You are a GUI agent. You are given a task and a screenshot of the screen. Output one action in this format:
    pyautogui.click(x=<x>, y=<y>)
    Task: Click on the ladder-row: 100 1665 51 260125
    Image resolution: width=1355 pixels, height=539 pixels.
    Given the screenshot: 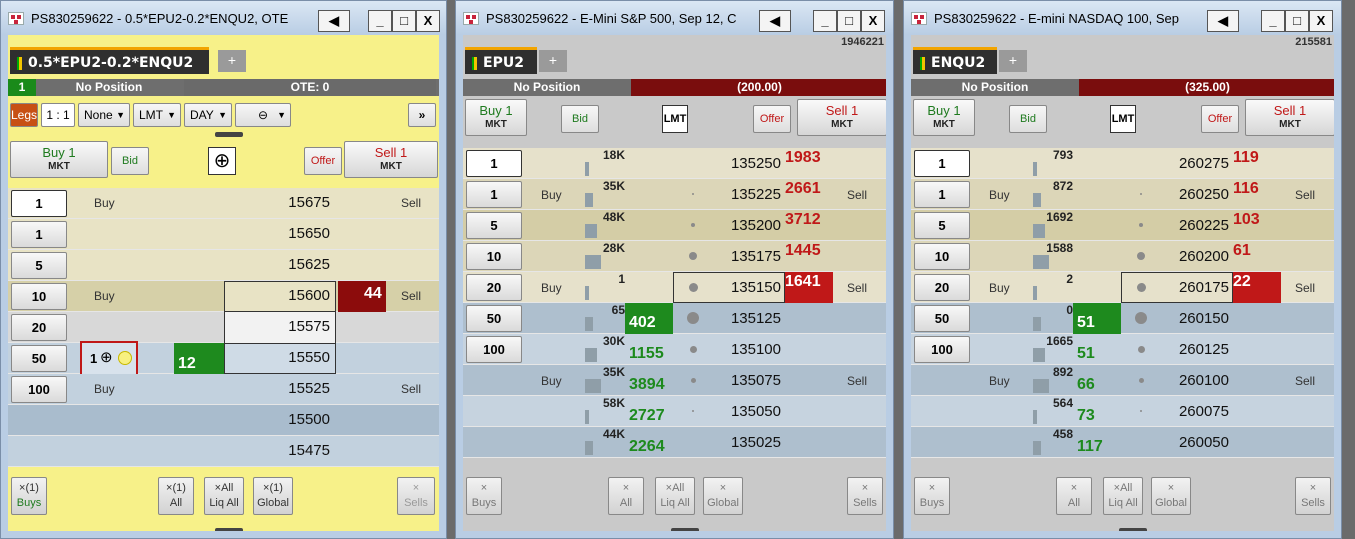 What is the action you would take?
    pyautogui.click(x=1122, y=349)
    